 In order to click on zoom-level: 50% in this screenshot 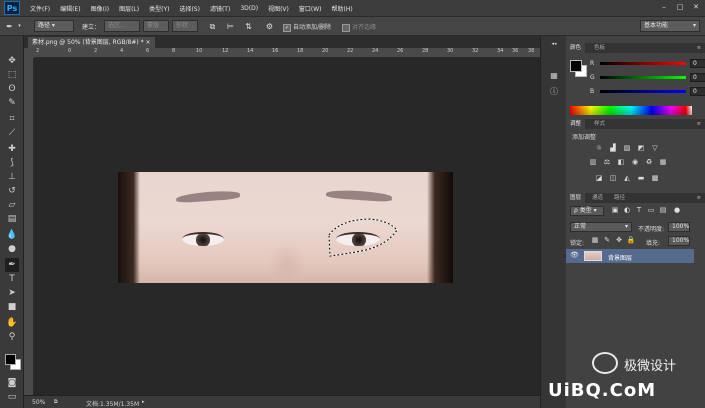, I will do `click(38, 402)`.